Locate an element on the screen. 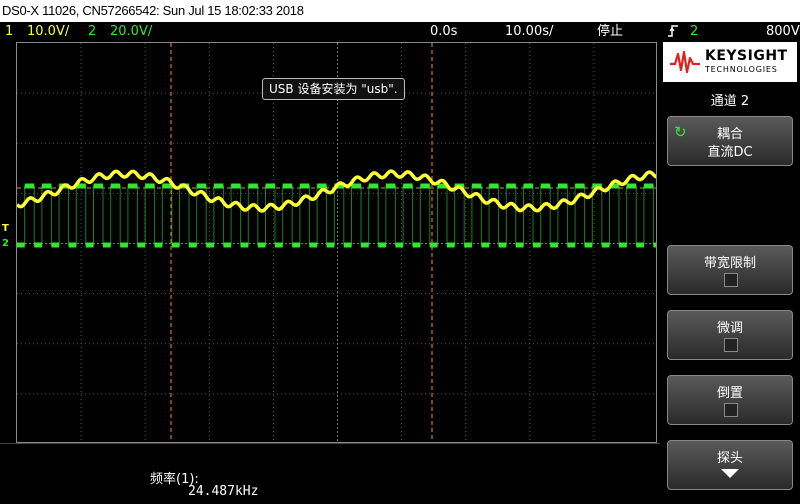 The height and width of the screenshot is (504, 800). invert-checkbox is located at coordinates (731, 410).